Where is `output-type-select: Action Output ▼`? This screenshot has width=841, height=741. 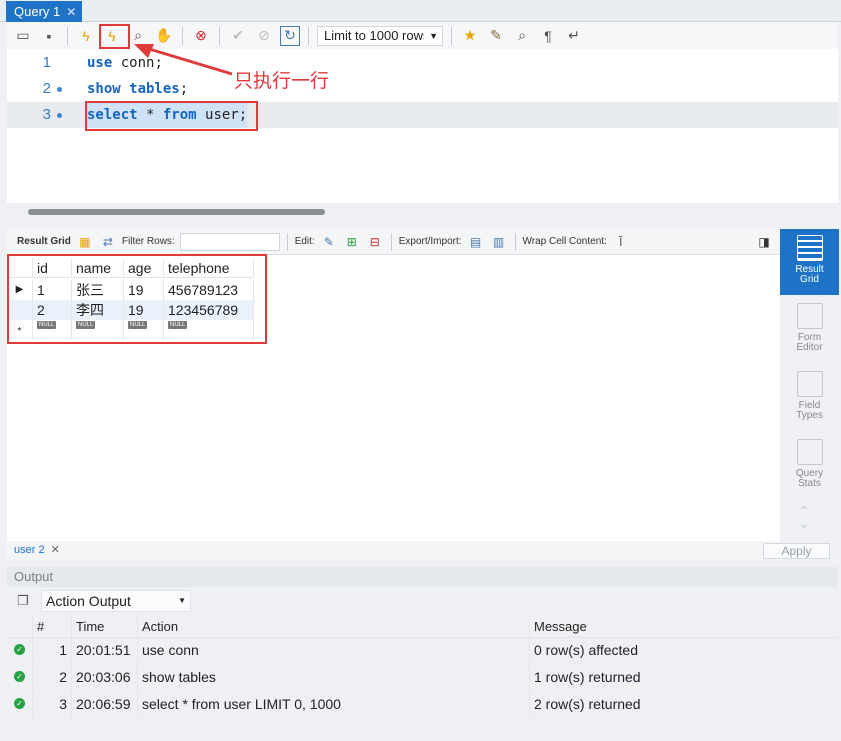 output-type-select: Action Output ▼ is located at coordinates (116, 601).